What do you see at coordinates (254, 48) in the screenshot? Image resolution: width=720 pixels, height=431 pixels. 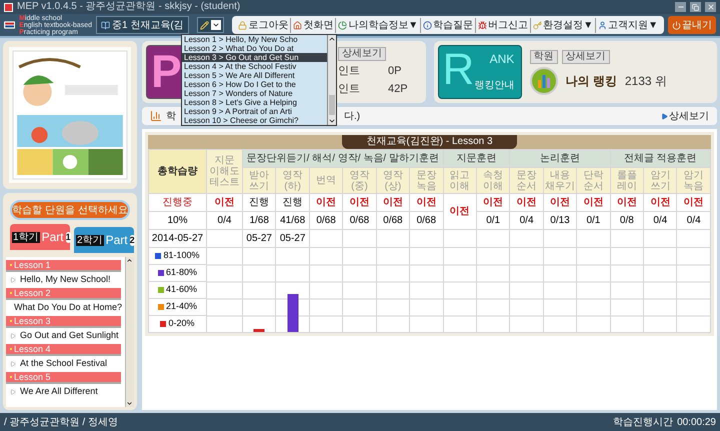 I see `dropdown-option: Lesson 2 > What Do You Do at` at bounding box center [254, 48].